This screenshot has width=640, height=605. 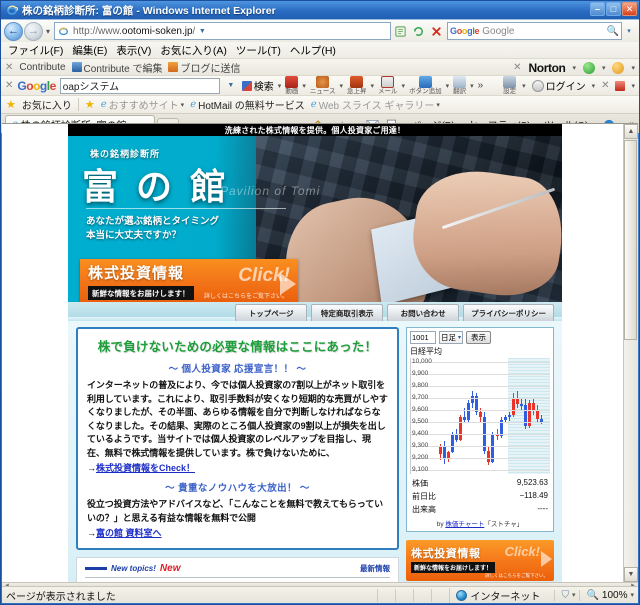 What do you see at coordinates (280, 86) in the screenshot?
I see `google-search-caret-icon: ▾` at bounding box center [280, 86].